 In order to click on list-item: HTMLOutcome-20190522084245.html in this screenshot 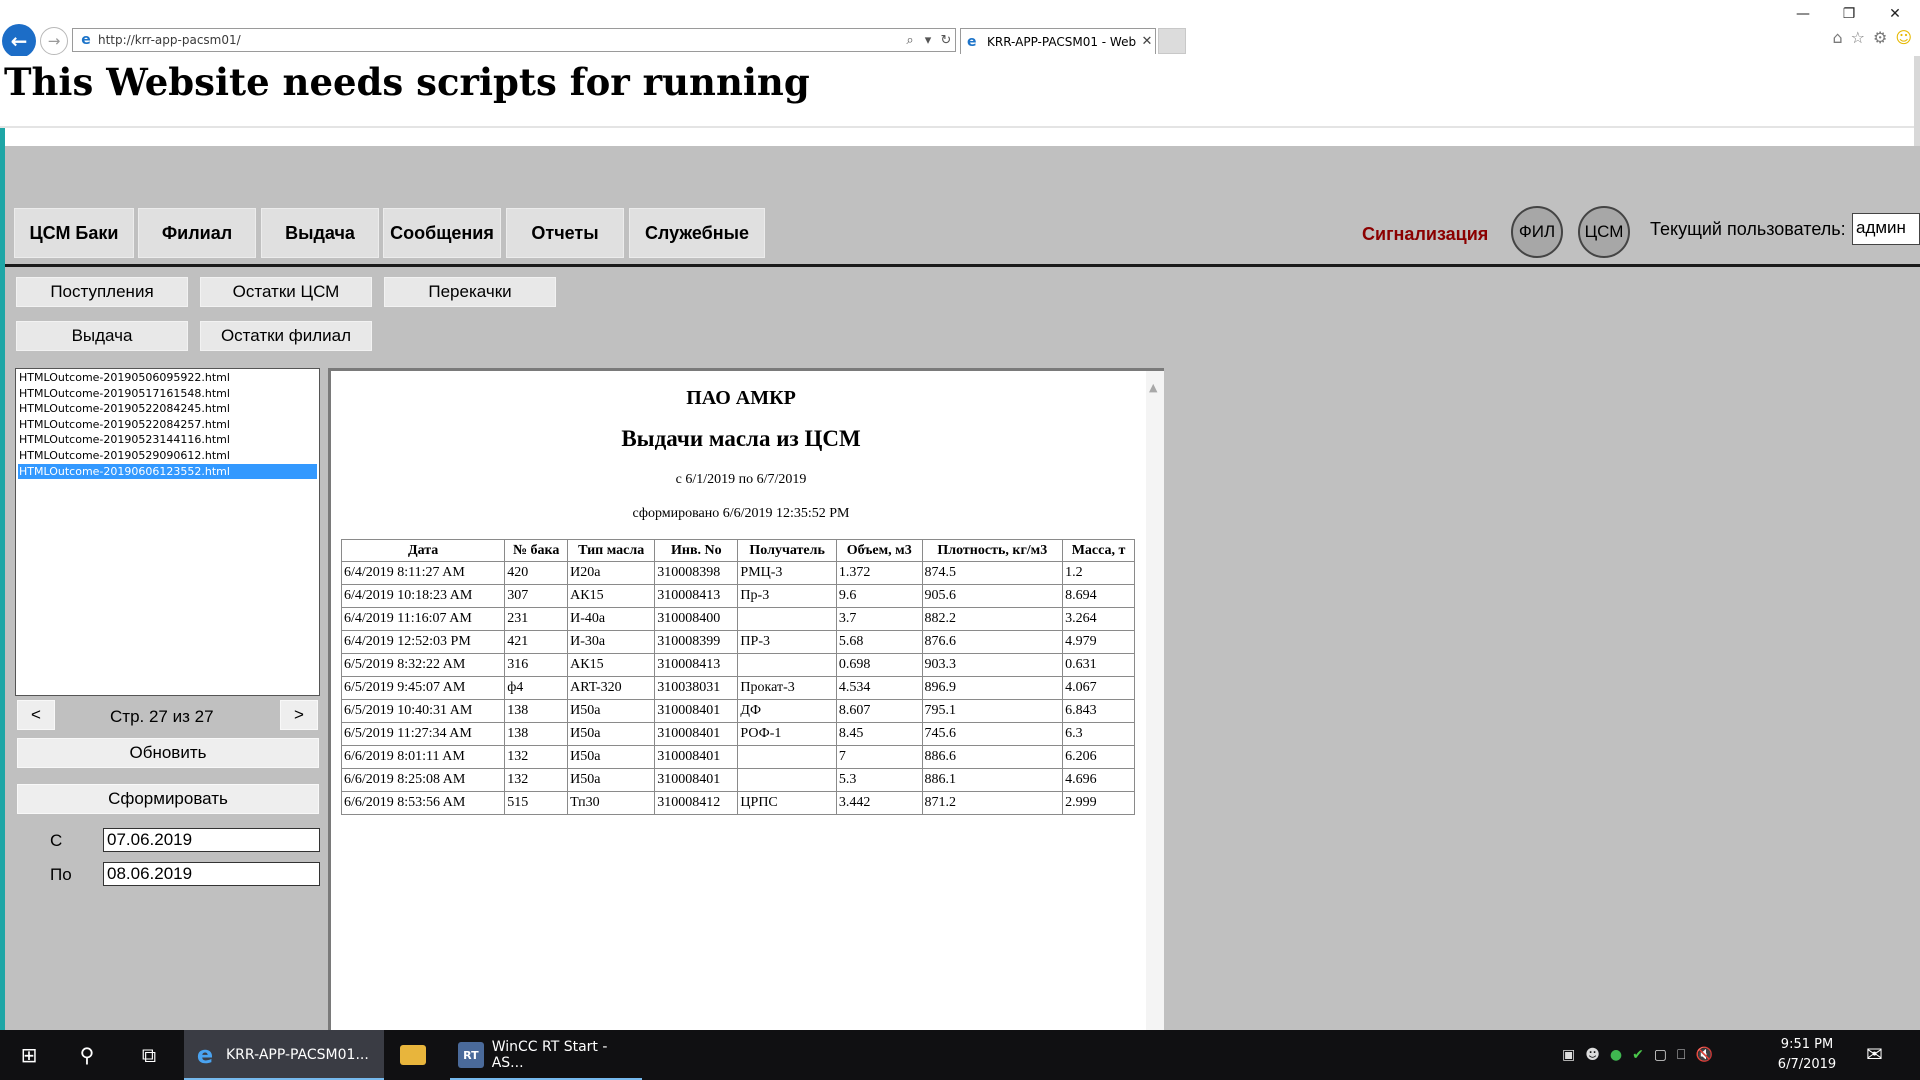, I will do `click(167, 409)`.